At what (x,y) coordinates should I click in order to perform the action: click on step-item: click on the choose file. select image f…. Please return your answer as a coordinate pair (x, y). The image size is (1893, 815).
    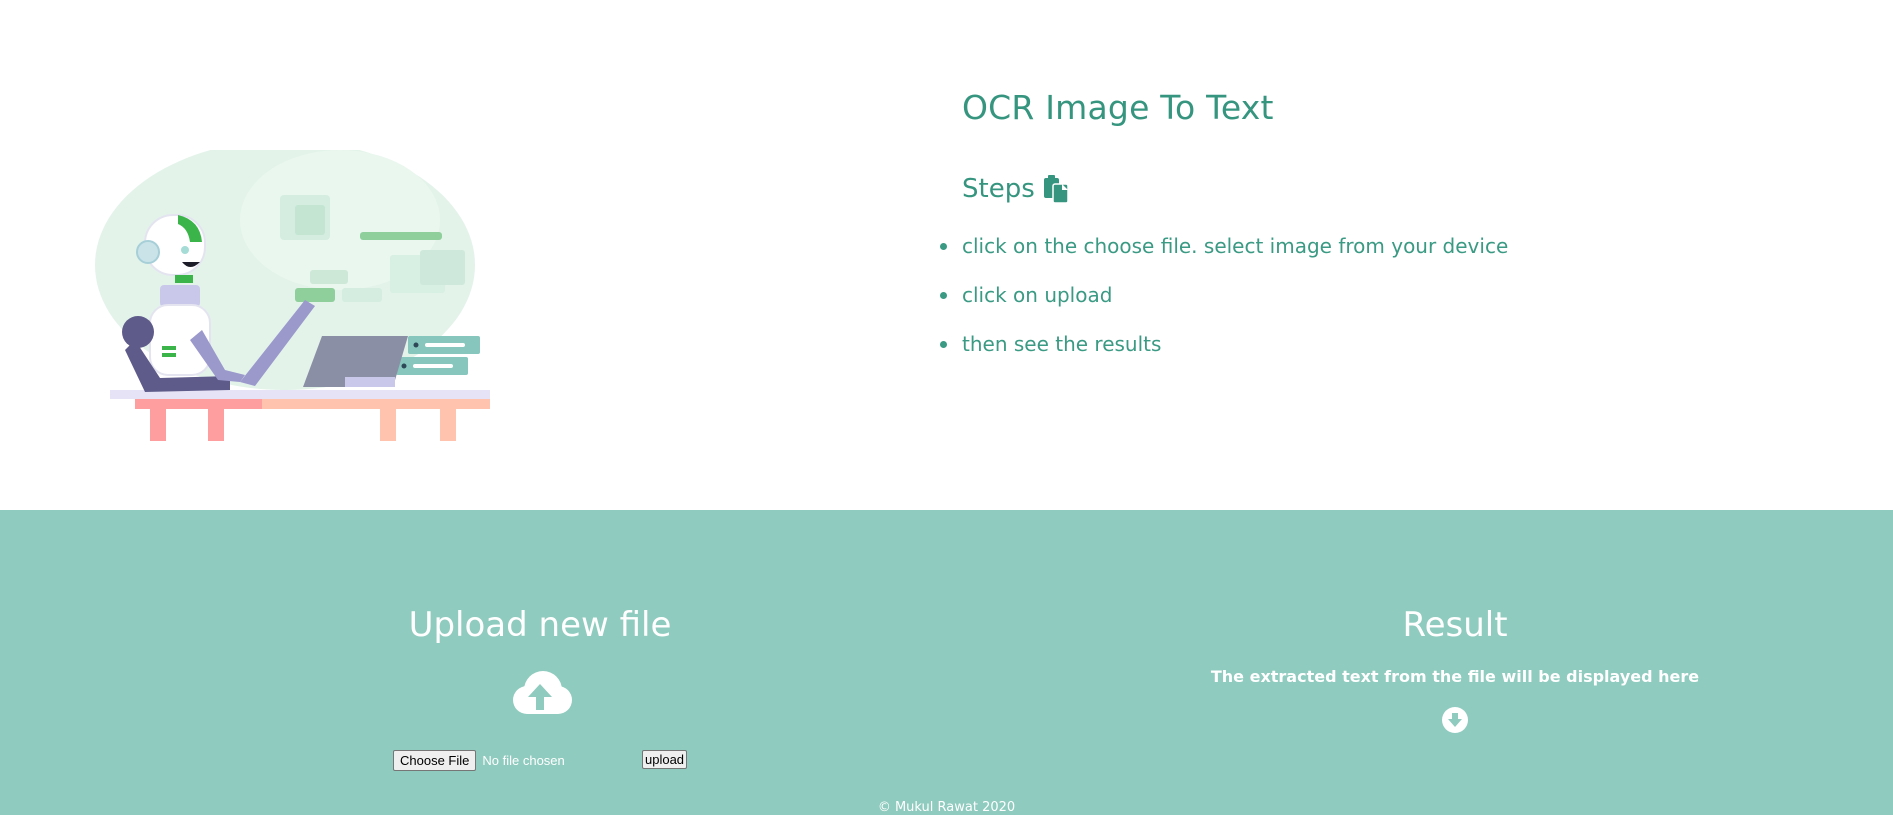
    Looking at the image, I should click on (1301, 258).